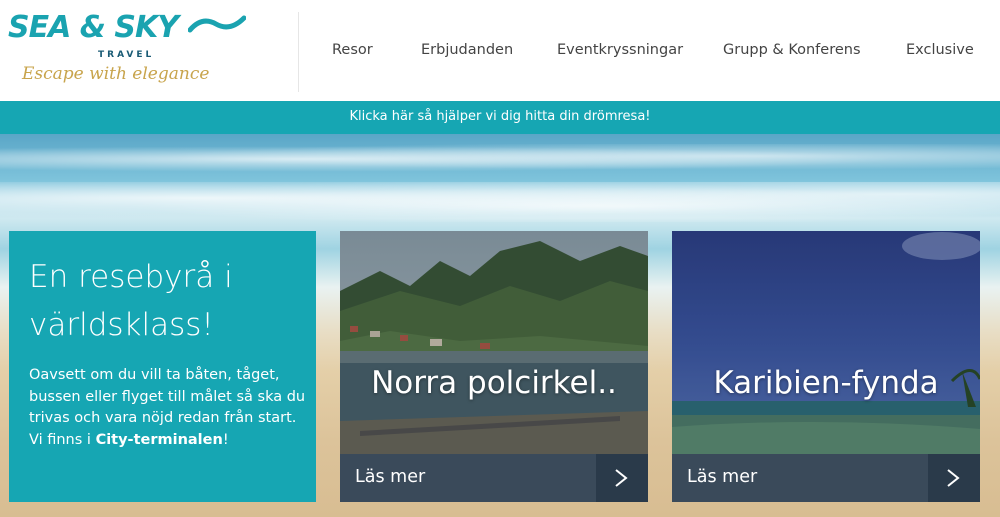 The width and height of the screenshot is (1000, 517). I want to click on intro-text-after: !, so click(225, 439).